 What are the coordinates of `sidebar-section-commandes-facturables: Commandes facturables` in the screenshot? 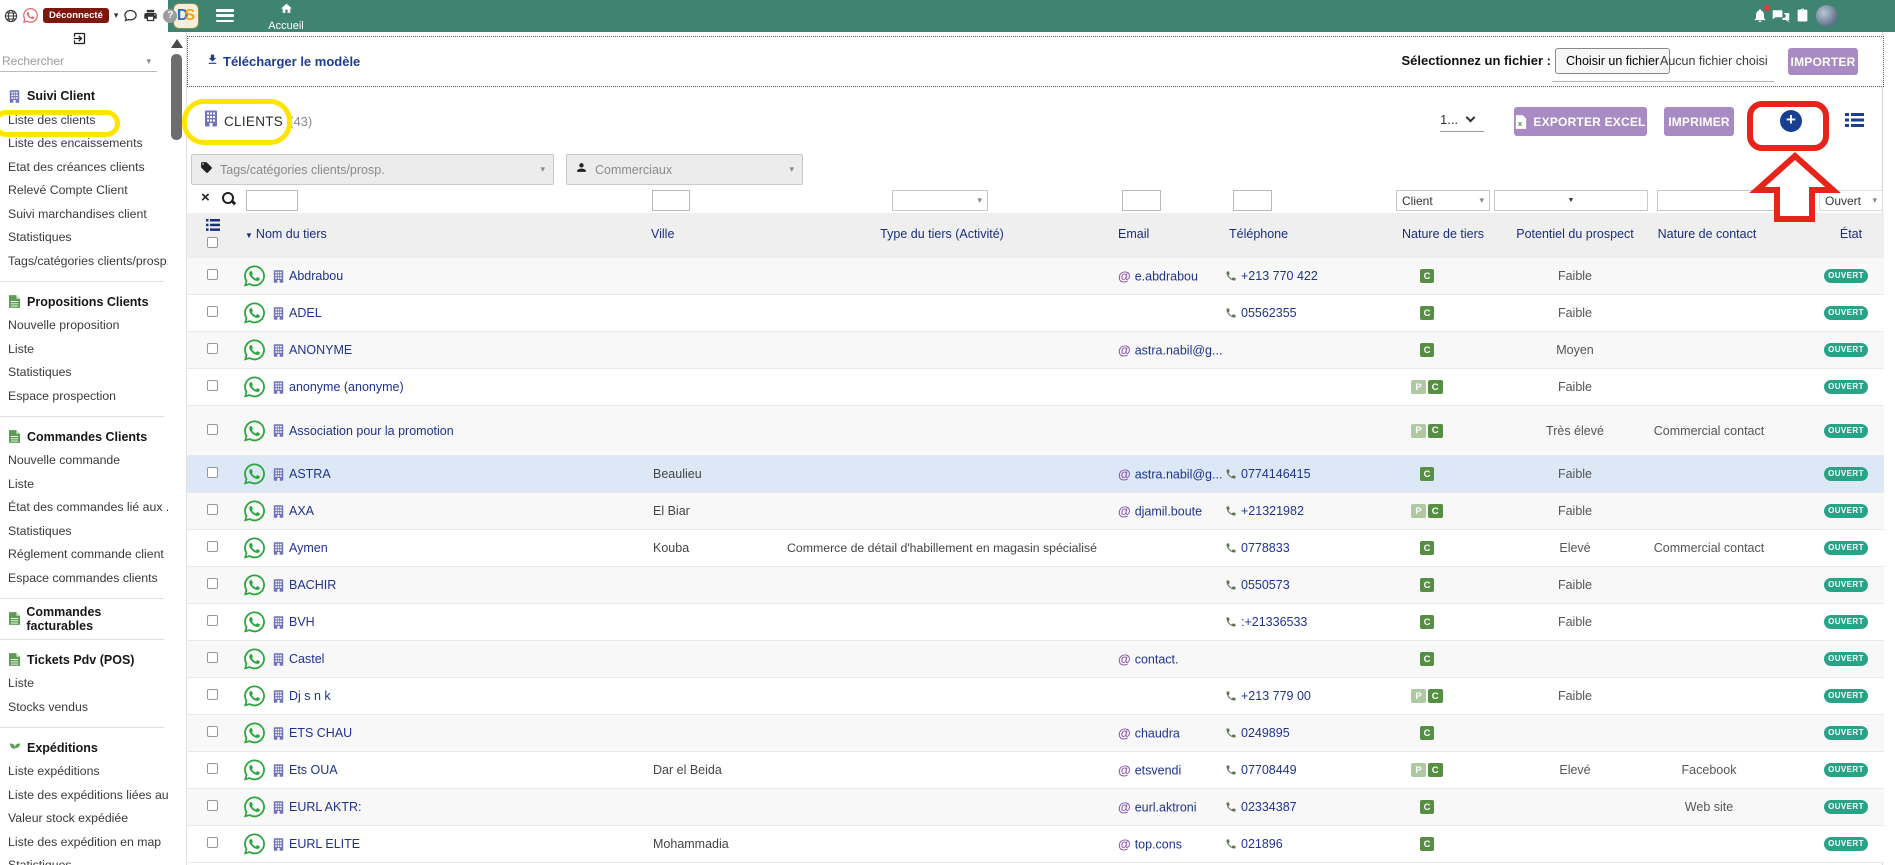 It's located at (86, 619).